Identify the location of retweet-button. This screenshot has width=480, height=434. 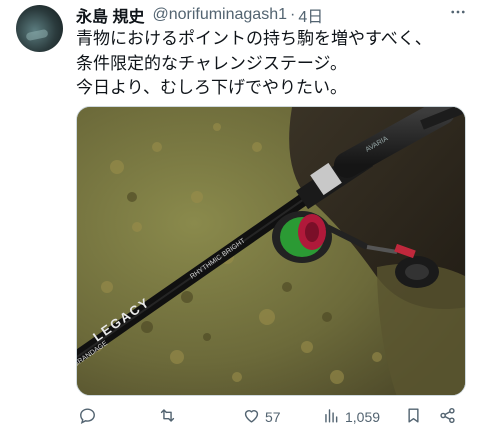
(167, 417).